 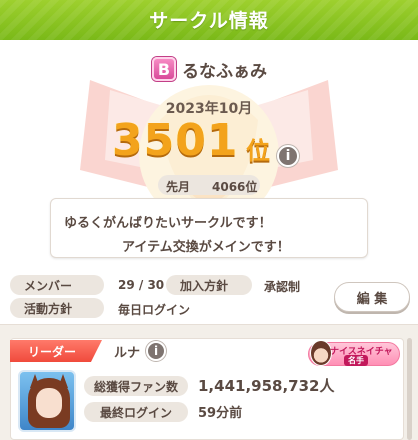 I want to click on info-icon: i, so click(x=288, y=156).